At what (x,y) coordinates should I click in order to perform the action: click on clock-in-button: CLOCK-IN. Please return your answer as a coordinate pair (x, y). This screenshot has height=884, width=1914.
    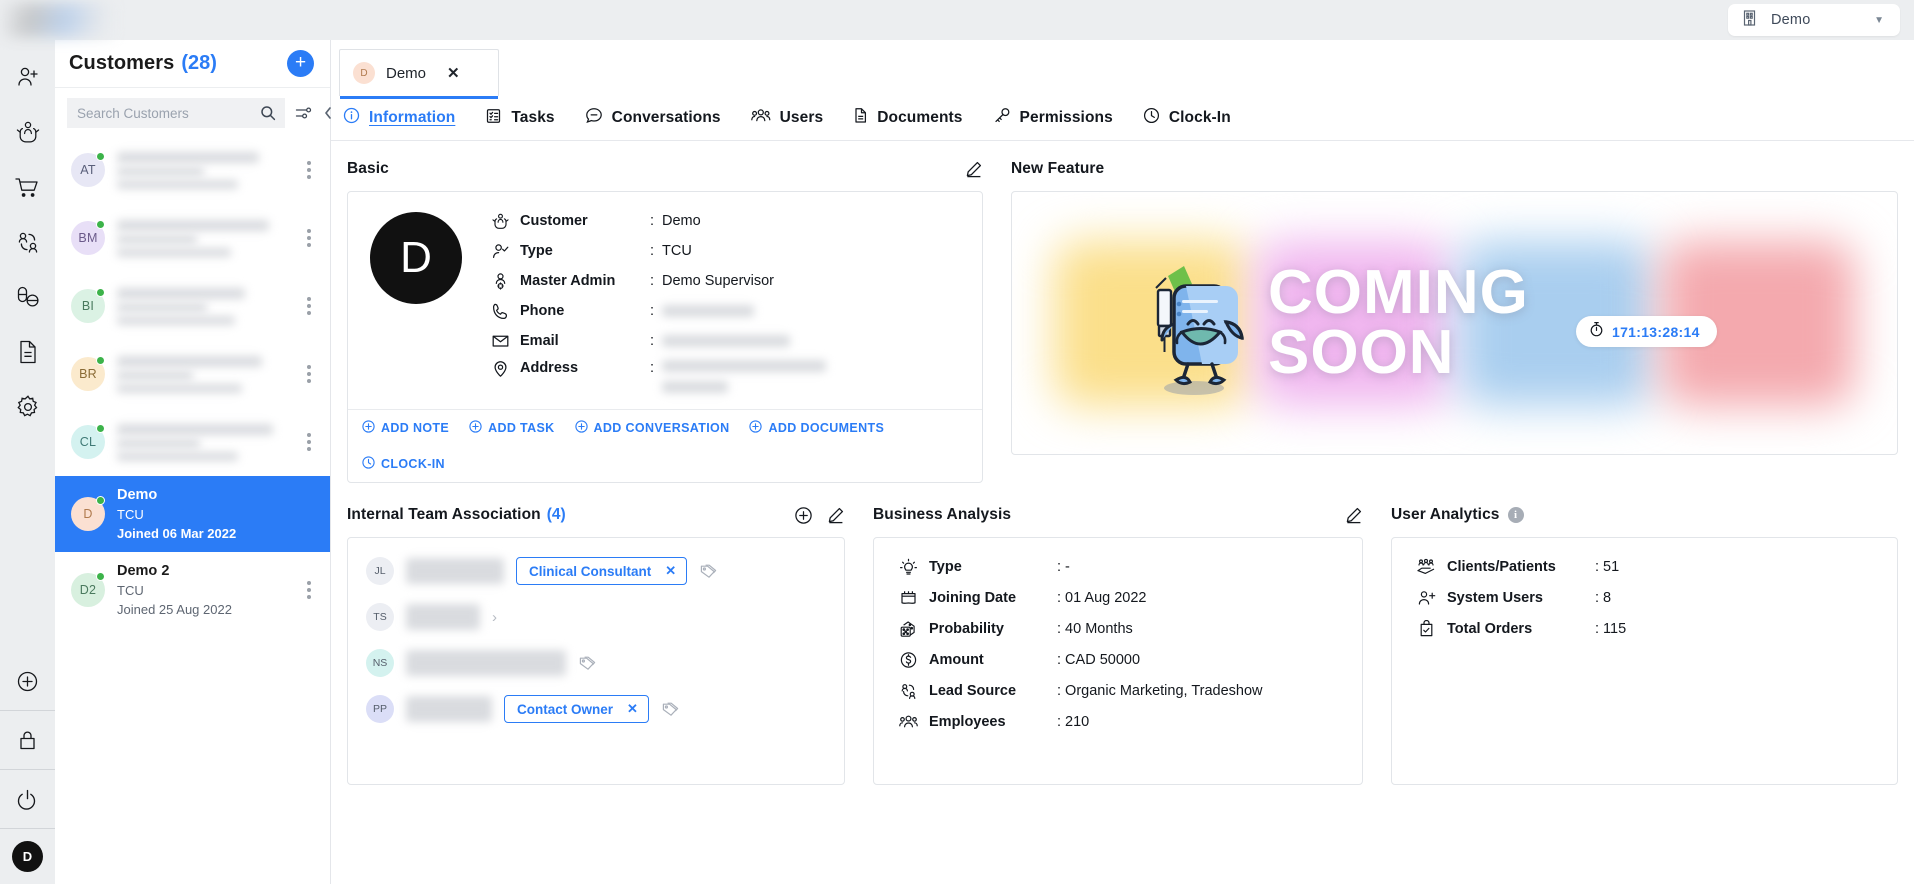
    Looking at the image, I should click on (403, 464).